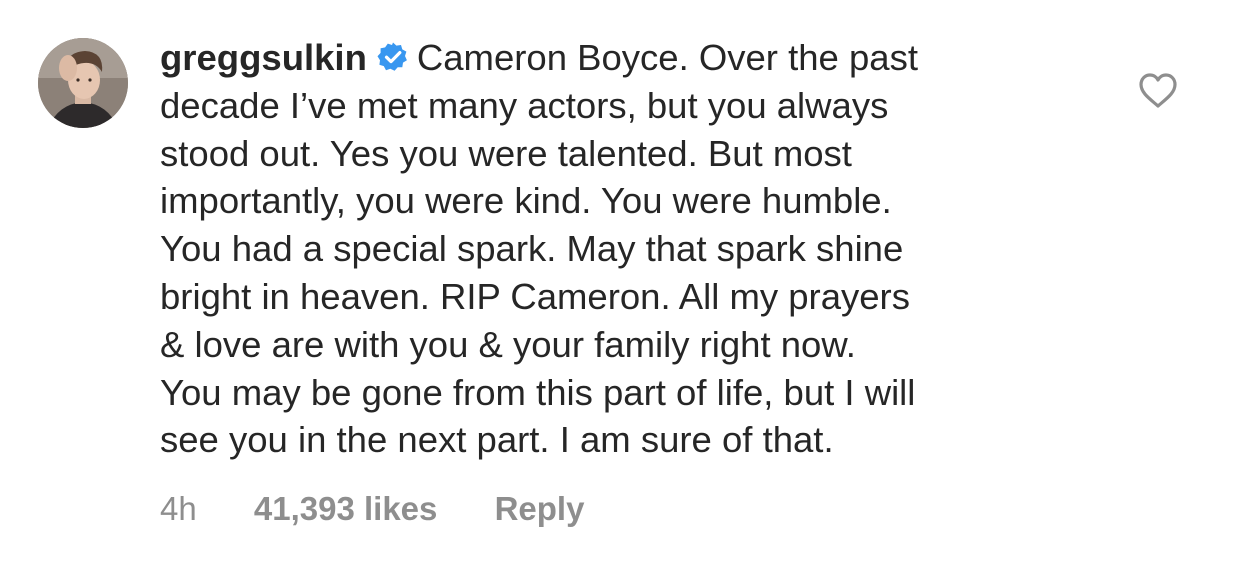  What do you see at coordinates (392, 56) in the screenshot?
I see `verified-badge-icon` at bounding box center [392, 56].